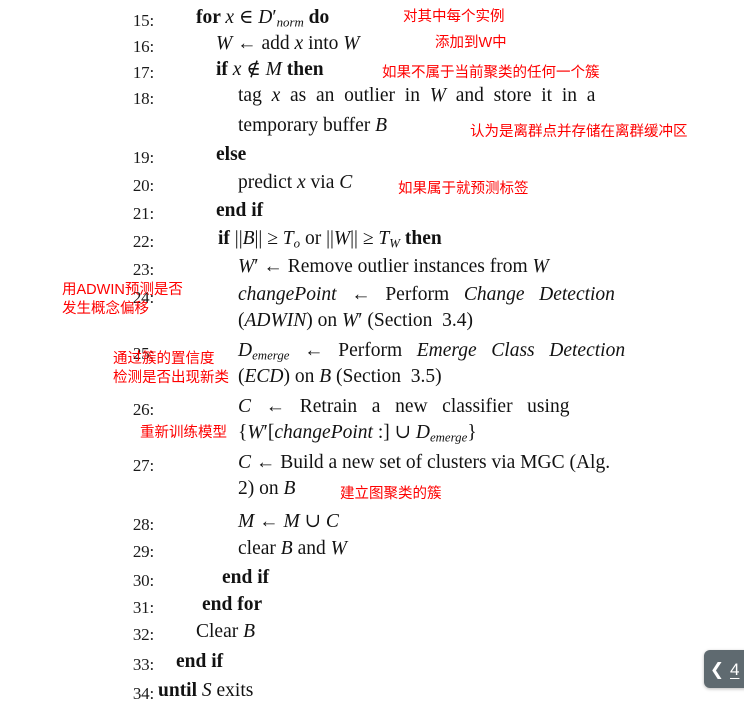 The width and height of the screenshot is (744, 708). What do you see at coordinates (463, 189) in the screenshot?
I see `annotation-note: 如果属于就预测标签` at bounding box center [463, 189].